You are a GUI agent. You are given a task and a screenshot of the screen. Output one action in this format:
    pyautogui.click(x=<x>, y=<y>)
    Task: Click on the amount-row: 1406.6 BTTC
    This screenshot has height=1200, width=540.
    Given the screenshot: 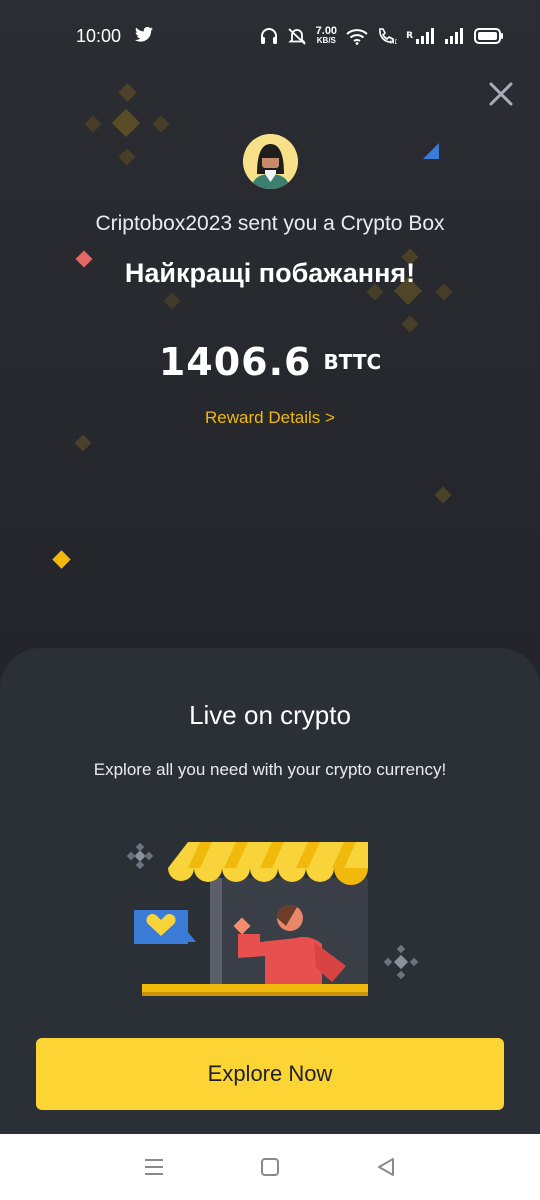 What is the action you would take?
    pyautogui.click(x=270, y=362)
    